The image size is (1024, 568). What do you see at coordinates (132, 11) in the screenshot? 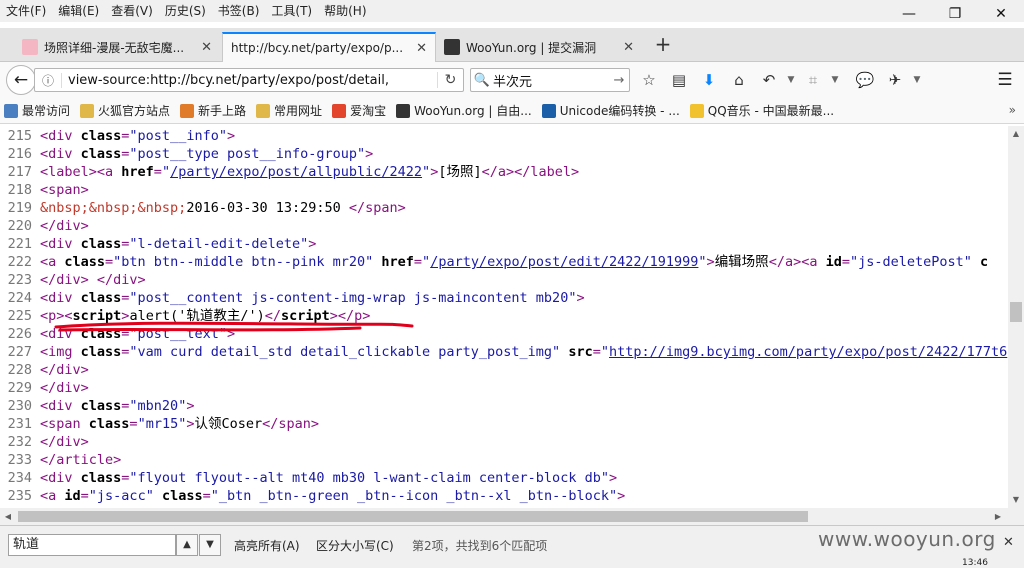
I see `menu-item: 查看(V)` at bounding box center [132, 11].